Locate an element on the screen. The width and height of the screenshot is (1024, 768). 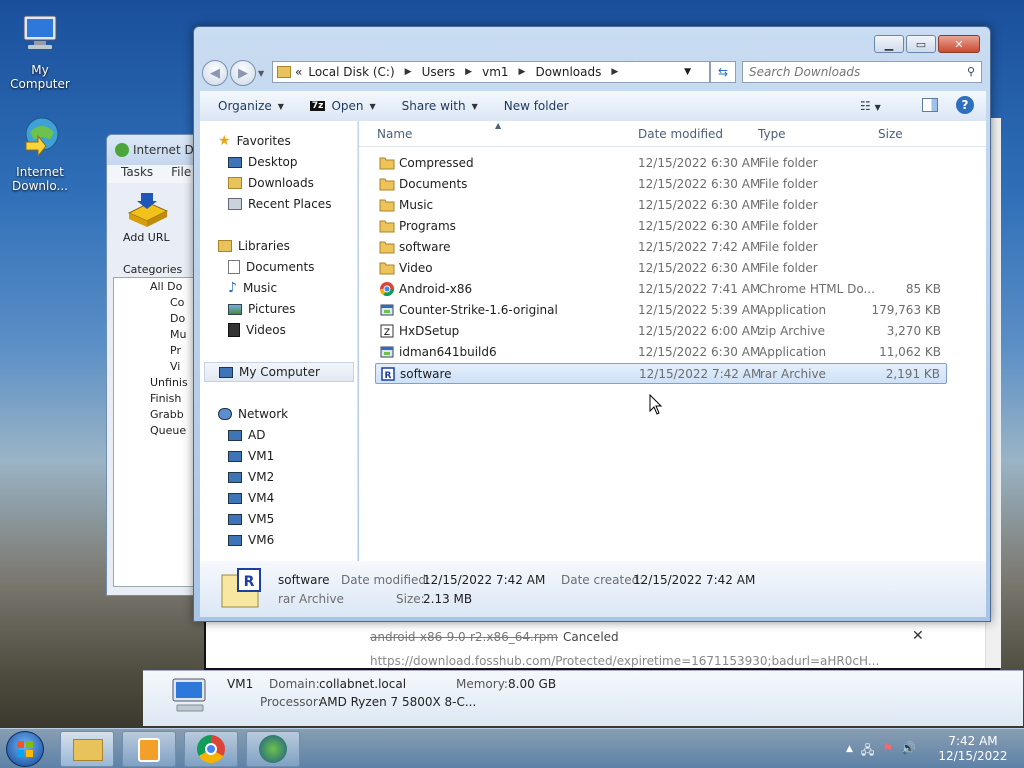
nav-label: VM5 is located at coordinates (261, 519).